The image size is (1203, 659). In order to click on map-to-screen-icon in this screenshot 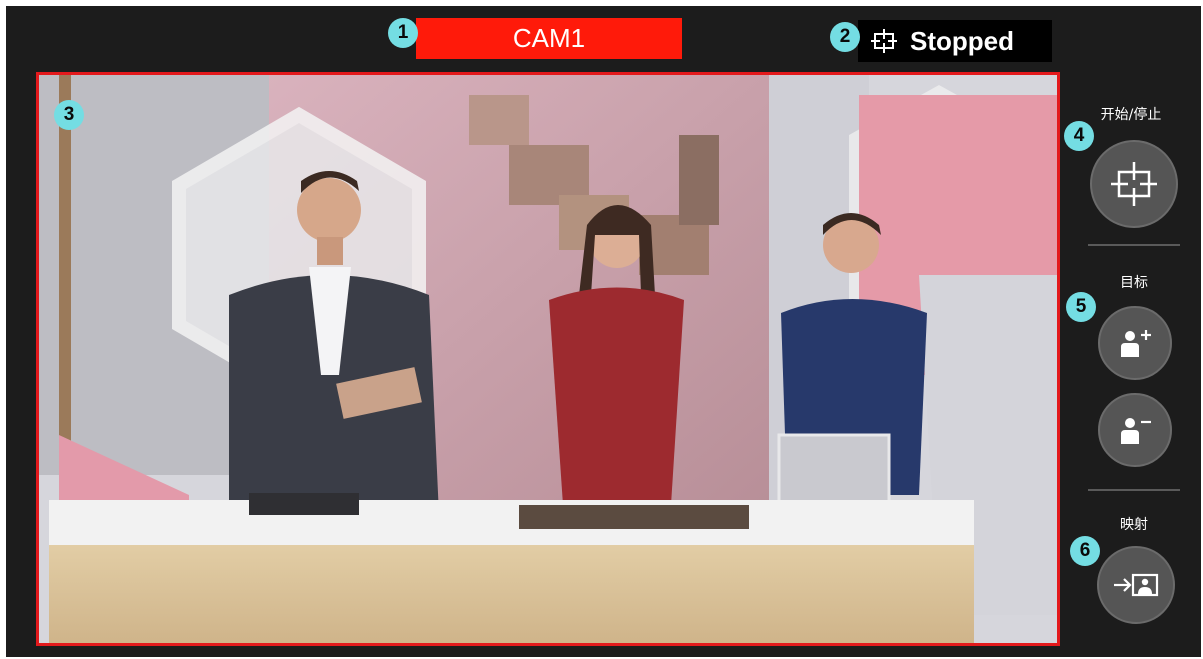, I will do `click(1136, 585)`.